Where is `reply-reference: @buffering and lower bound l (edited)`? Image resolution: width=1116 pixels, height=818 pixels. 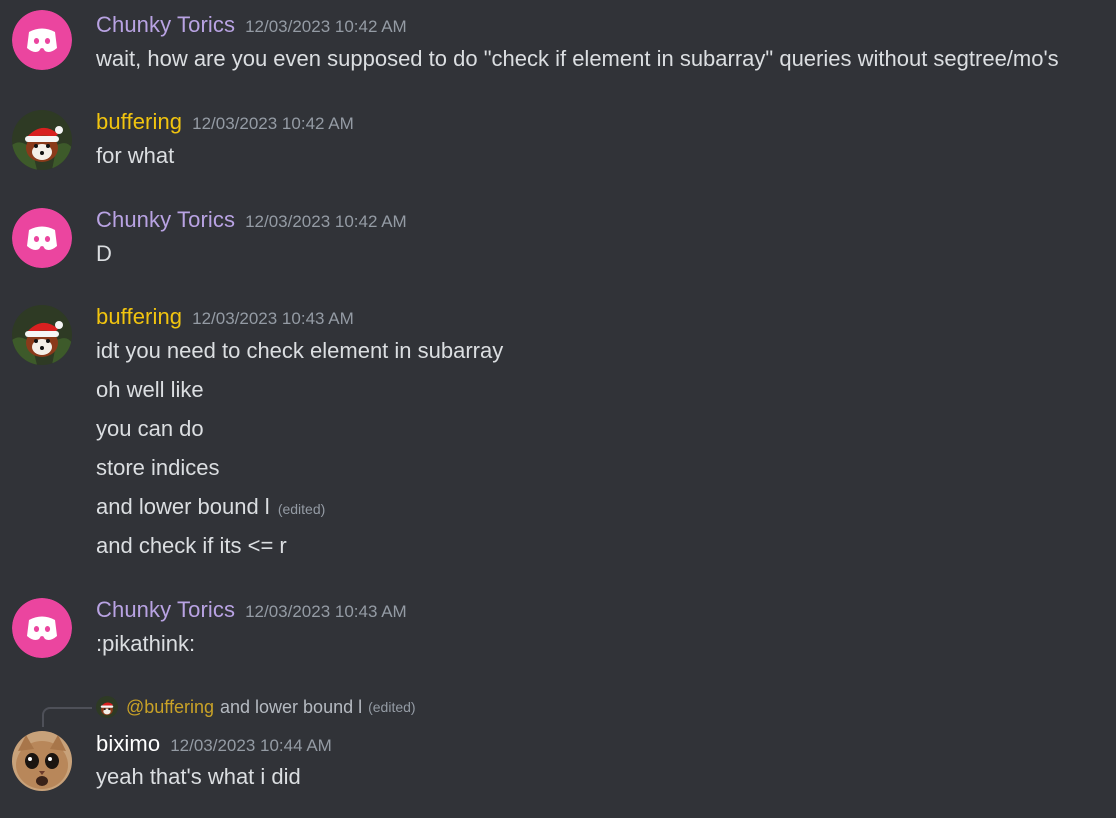 reply-reference: @buffering and lower bound l (edited) is located at coordinates (256, 707).